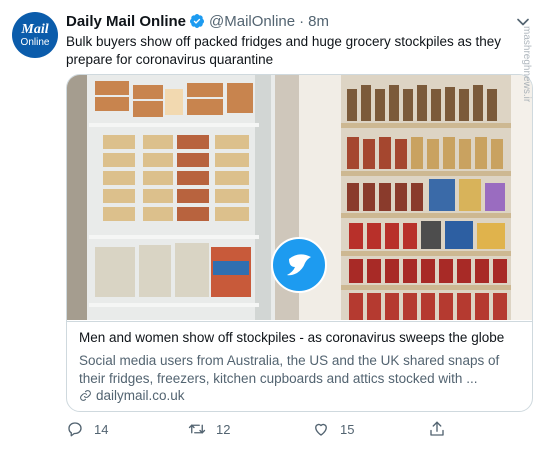 The width and height of the screenshot is (550, 449). I want to click on action-bar: 14 12 15, so click(301, 430).